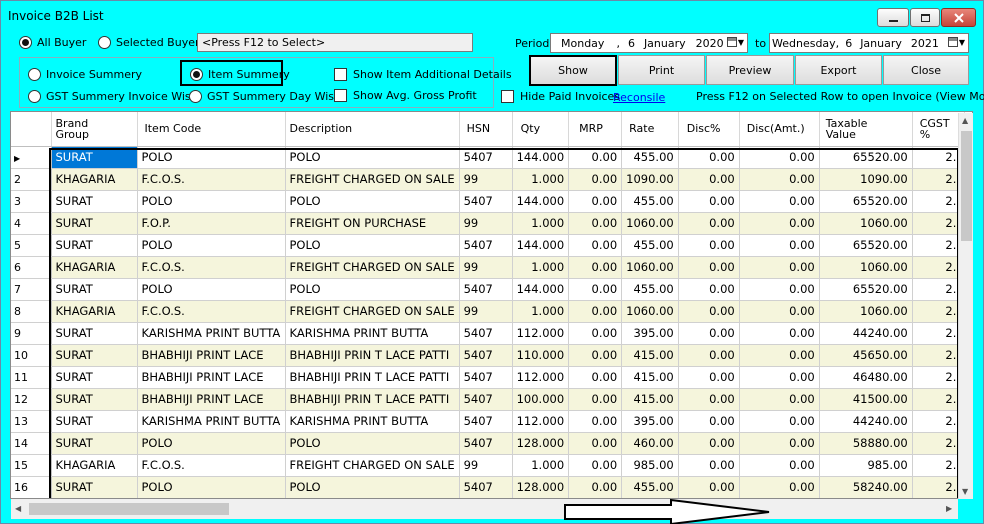 Image resolution: width=984 pixels, height=524 pixels. I want to click on col-qty: Qty, so click(541, 129).